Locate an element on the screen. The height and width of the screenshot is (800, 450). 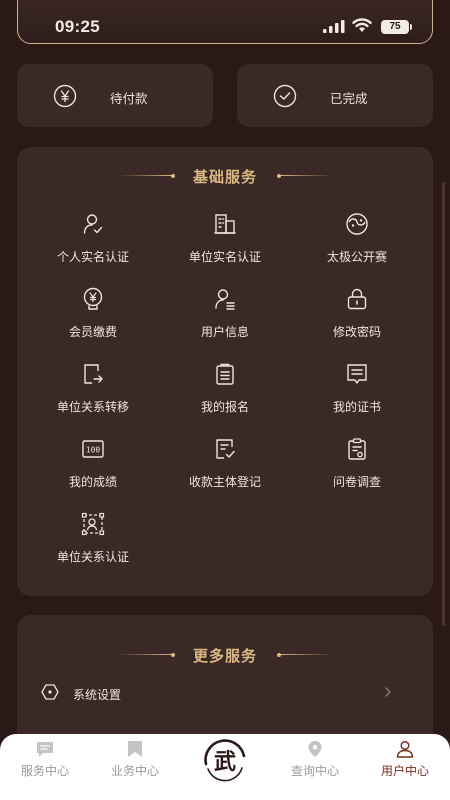
yen-badge-icon is located at coordinates (93, 298).